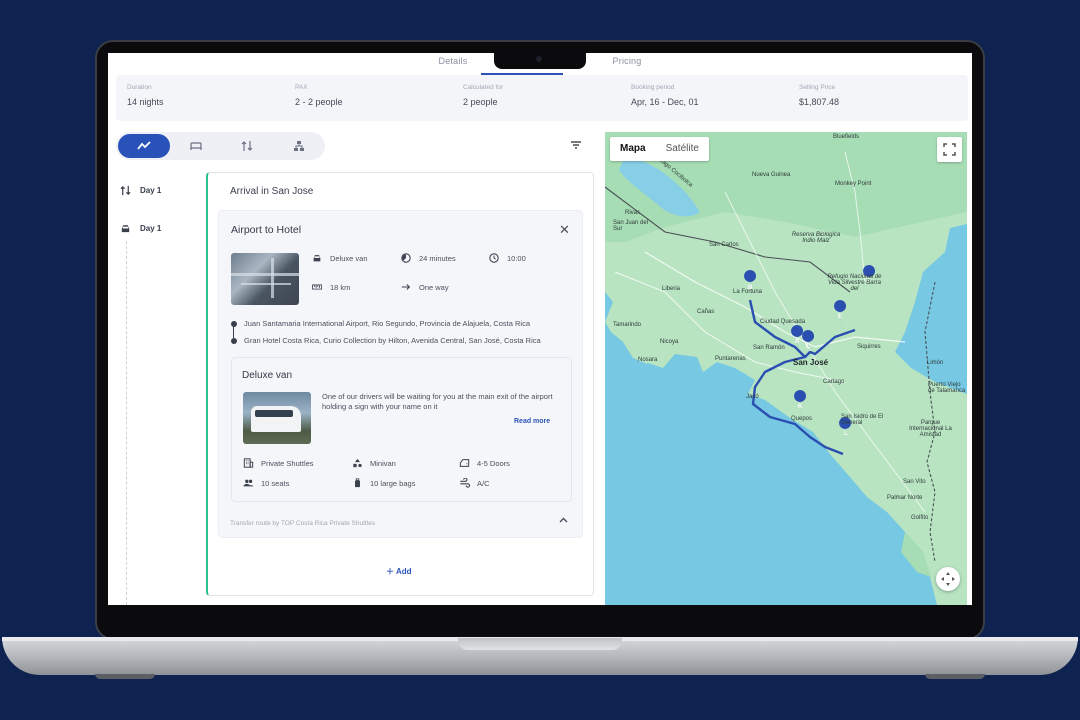 This screenshot has height=720, width=1080. Describe the element at coordinates (493, 463) in the screenshot. I see `feature-text: 4-5 Doors` at that location.